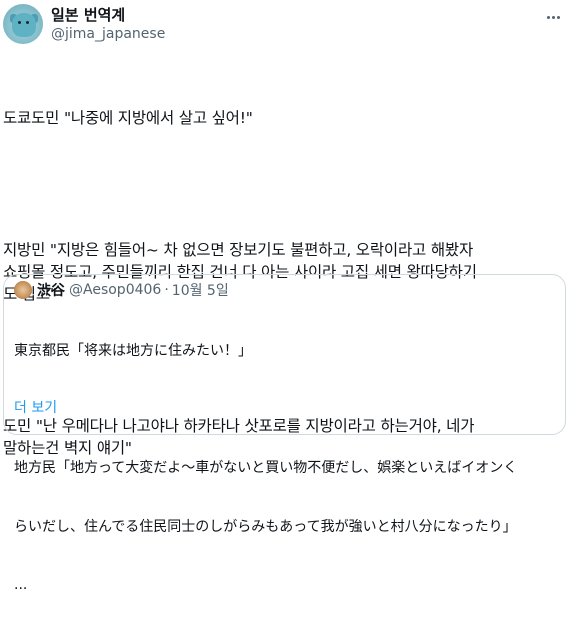 Image resolution: width=574 pixels, height=635 pixels. I want to click on avatar-figure, so click(24, 25).